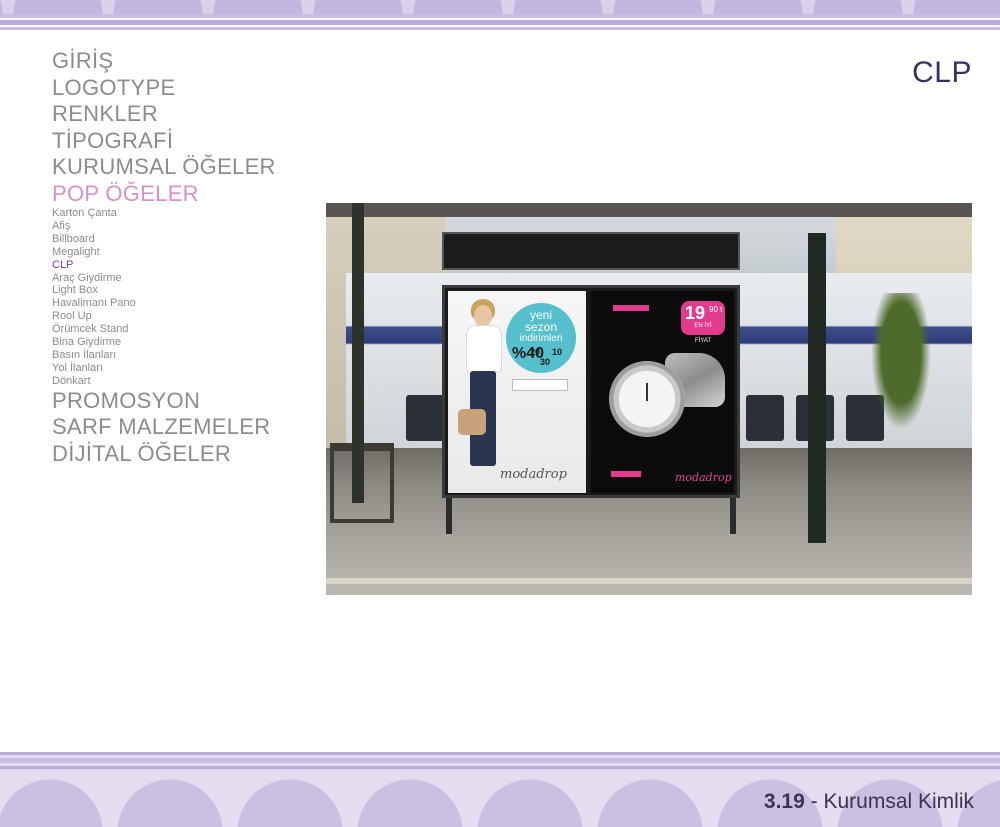  Describe the element at coordinates (172, 278) in the screenshot. I see `nav-subitem-arac-giydirme: Araç Giydirme` at that location.